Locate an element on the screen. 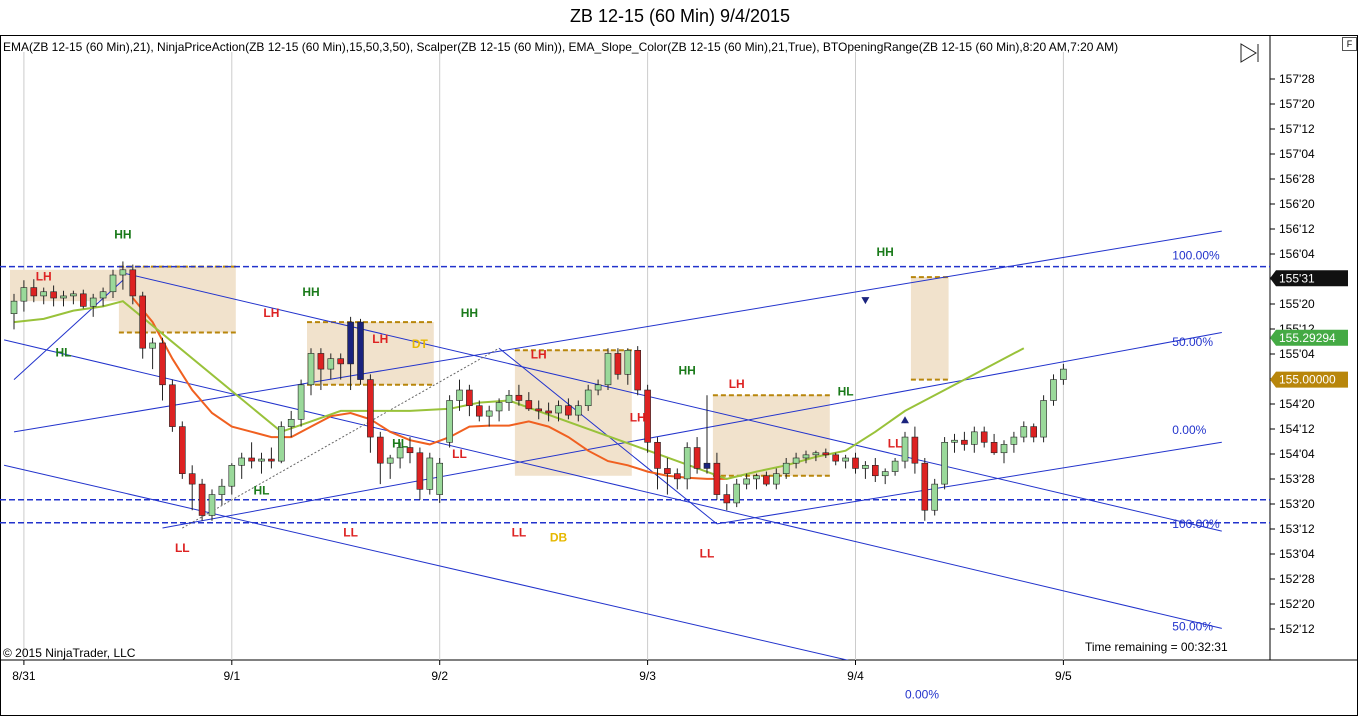 Image resolution: width=1360 pixels, height=717 pixels. y-tick-label: 155'04 is located at coordinates (1297, 354).